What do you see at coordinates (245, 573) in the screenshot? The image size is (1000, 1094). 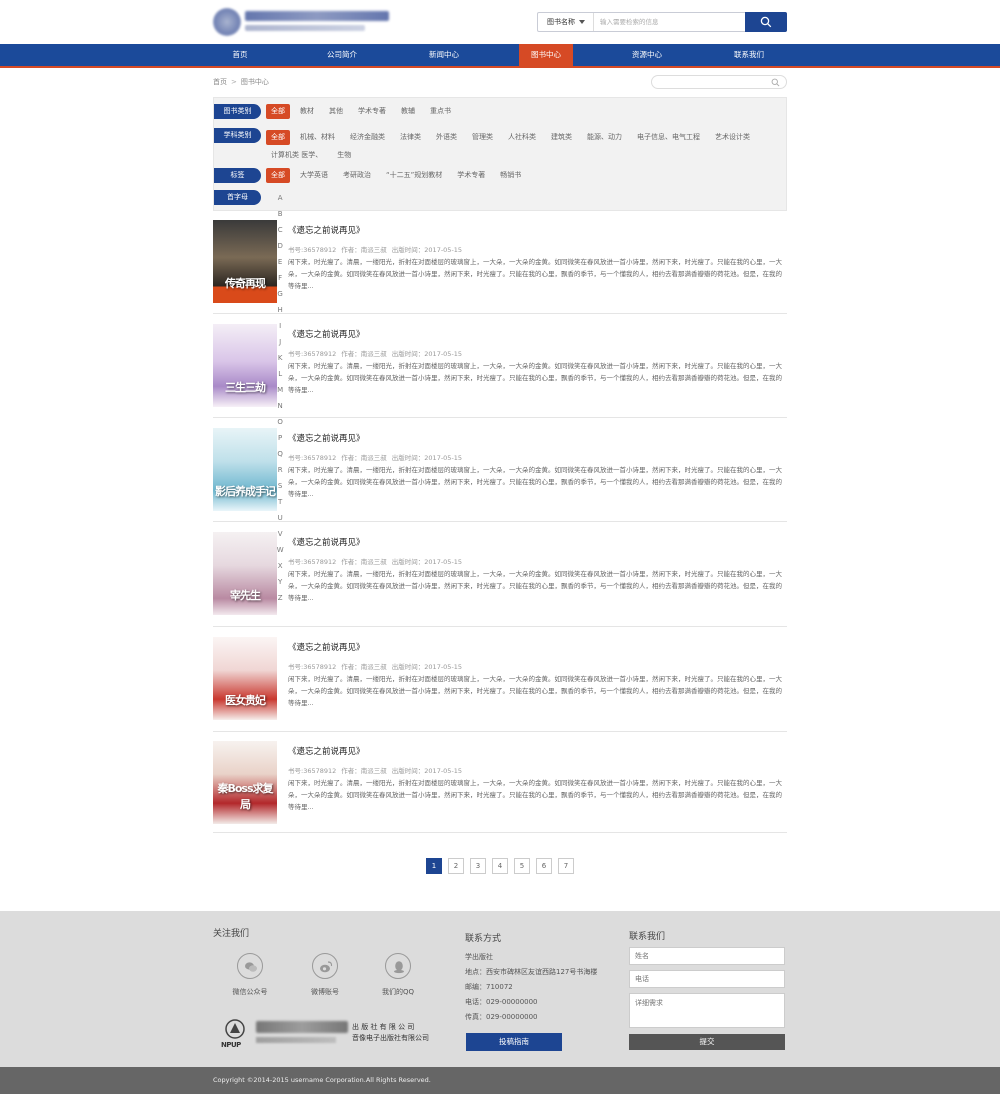 I see `book-cover: 宰先生` at bounding box center [245, 573].